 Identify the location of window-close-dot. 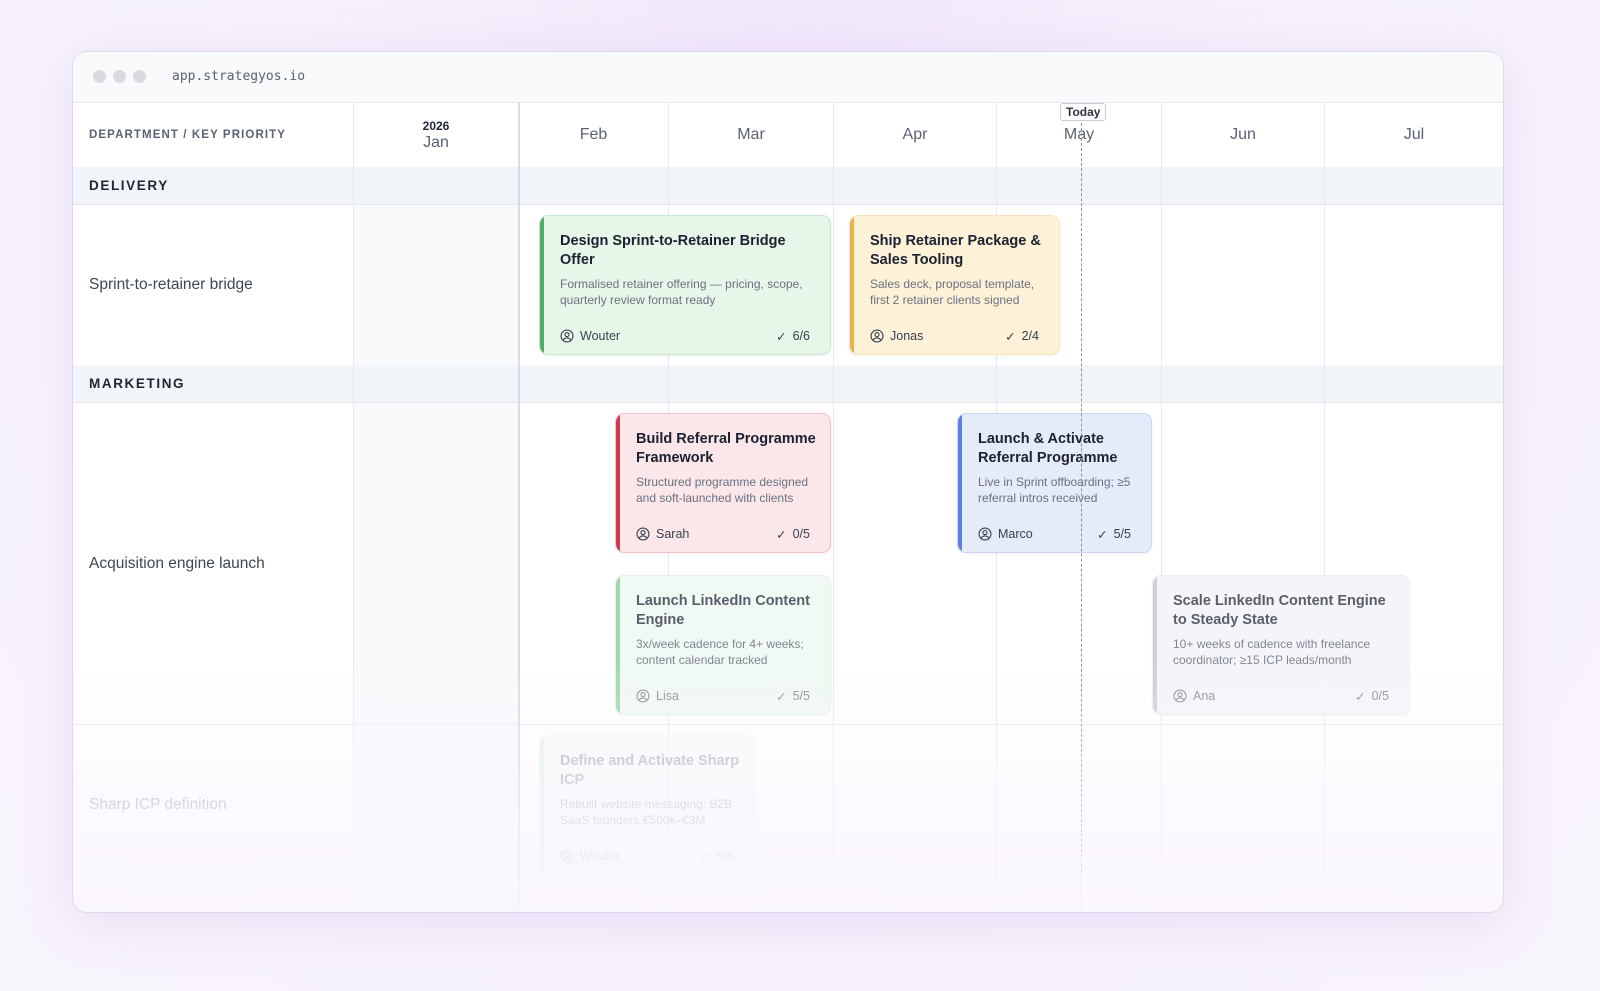
(99, 76).